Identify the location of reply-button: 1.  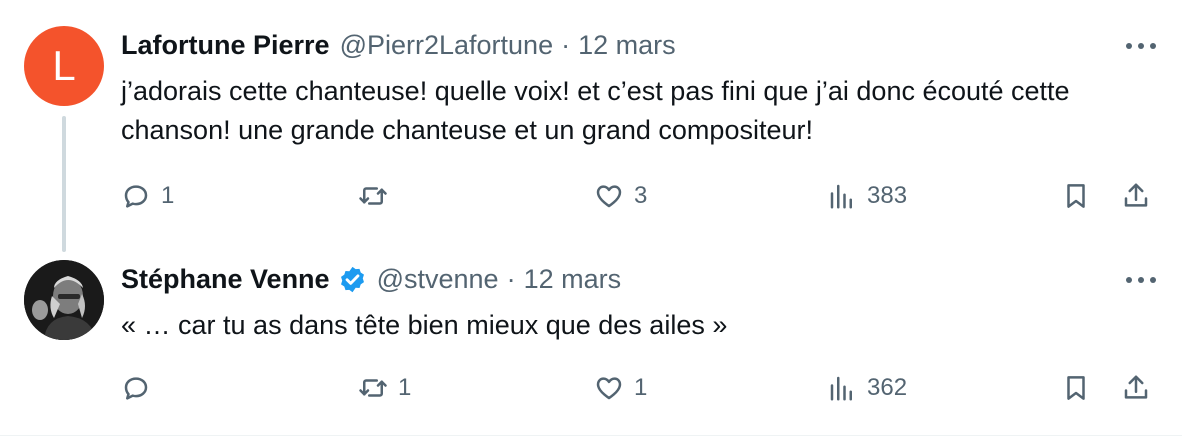
(147, 196).